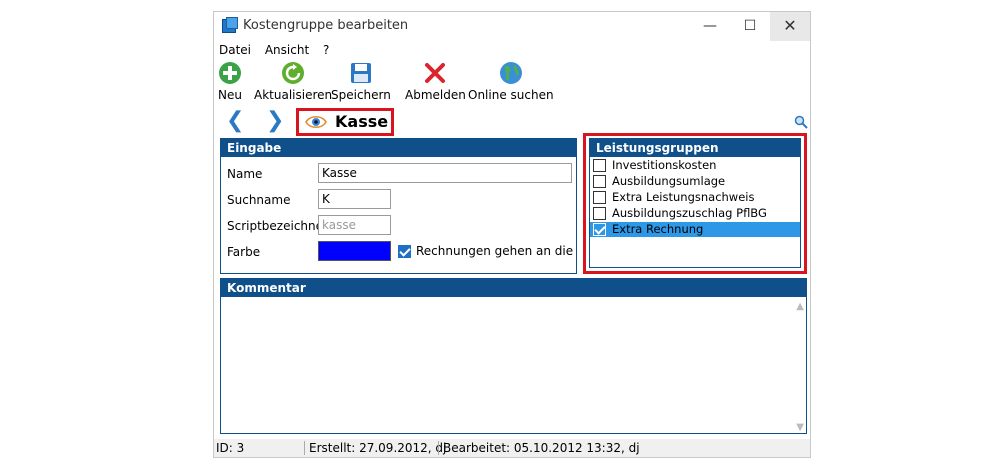  What do you see at coordinates (354, 251) in the screenshot?
I see `color-picker` at bounding box center [354, 251].